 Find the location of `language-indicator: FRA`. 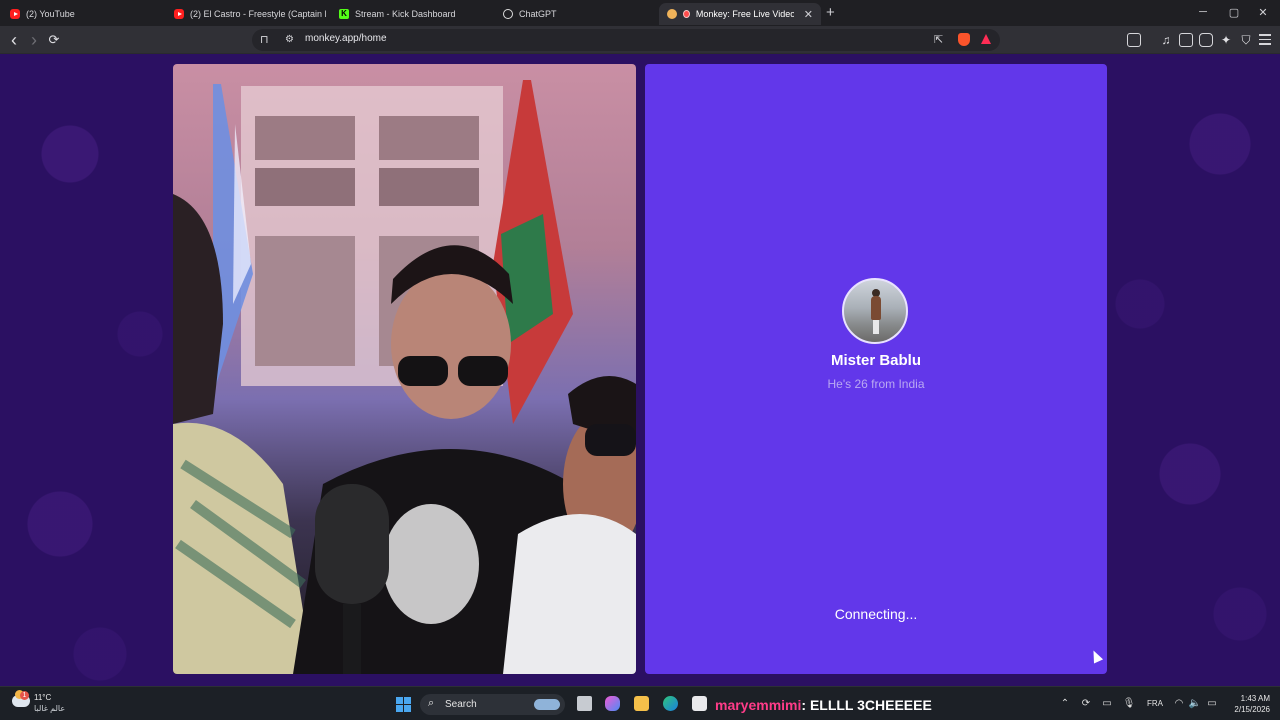

language-indicator: FRA is located at coordinates (1155, 703).